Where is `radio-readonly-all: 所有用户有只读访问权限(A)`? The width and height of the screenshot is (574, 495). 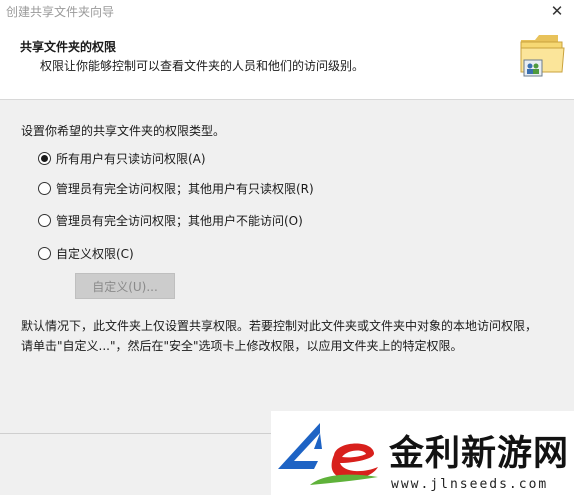
radio-readonly-all: 所有用户有只读访问权限(A) is located at coordinates (122, 158).